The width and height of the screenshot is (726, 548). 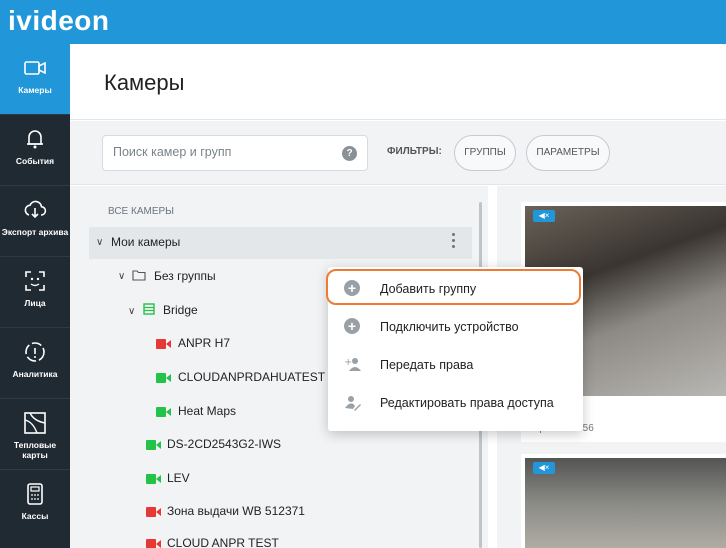 What do you see at coordinates (414, 151) in the screenshot?
I see `filters-label: ФИЛЬТРЫ:` at bounding box center [414, 151].